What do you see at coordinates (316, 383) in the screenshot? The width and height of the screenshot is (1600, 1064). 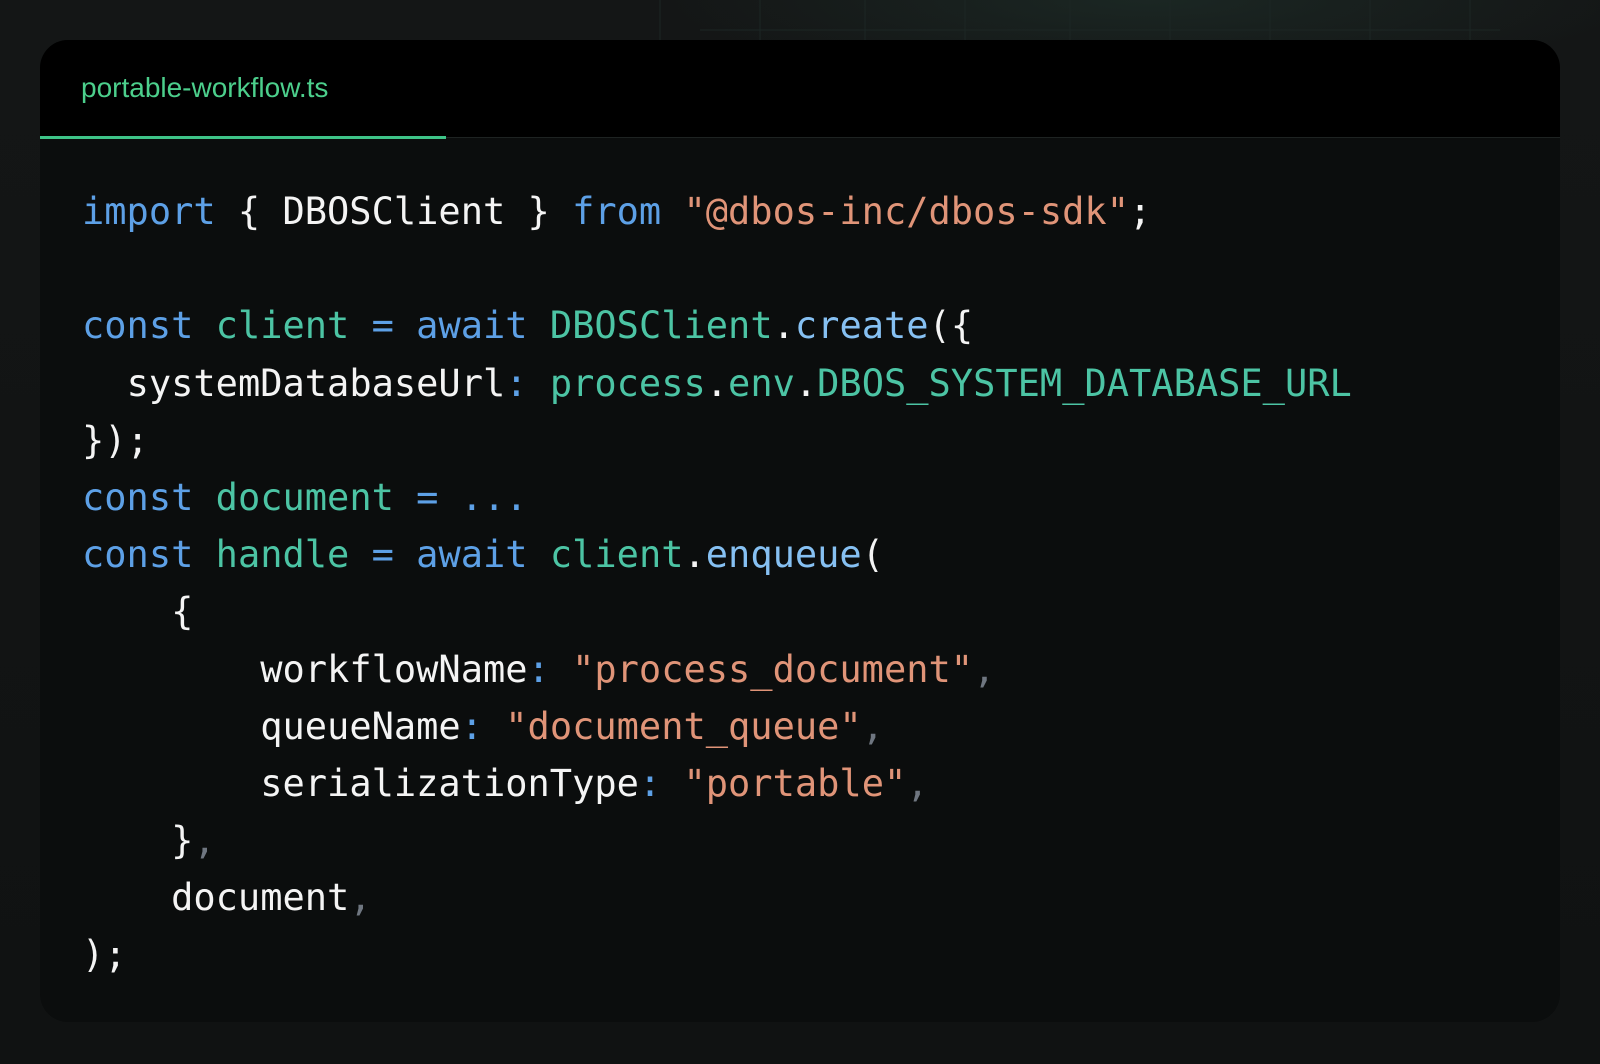 I see `code-token-prop: systemDatabaseUrl` at bounding box center [316, 383].